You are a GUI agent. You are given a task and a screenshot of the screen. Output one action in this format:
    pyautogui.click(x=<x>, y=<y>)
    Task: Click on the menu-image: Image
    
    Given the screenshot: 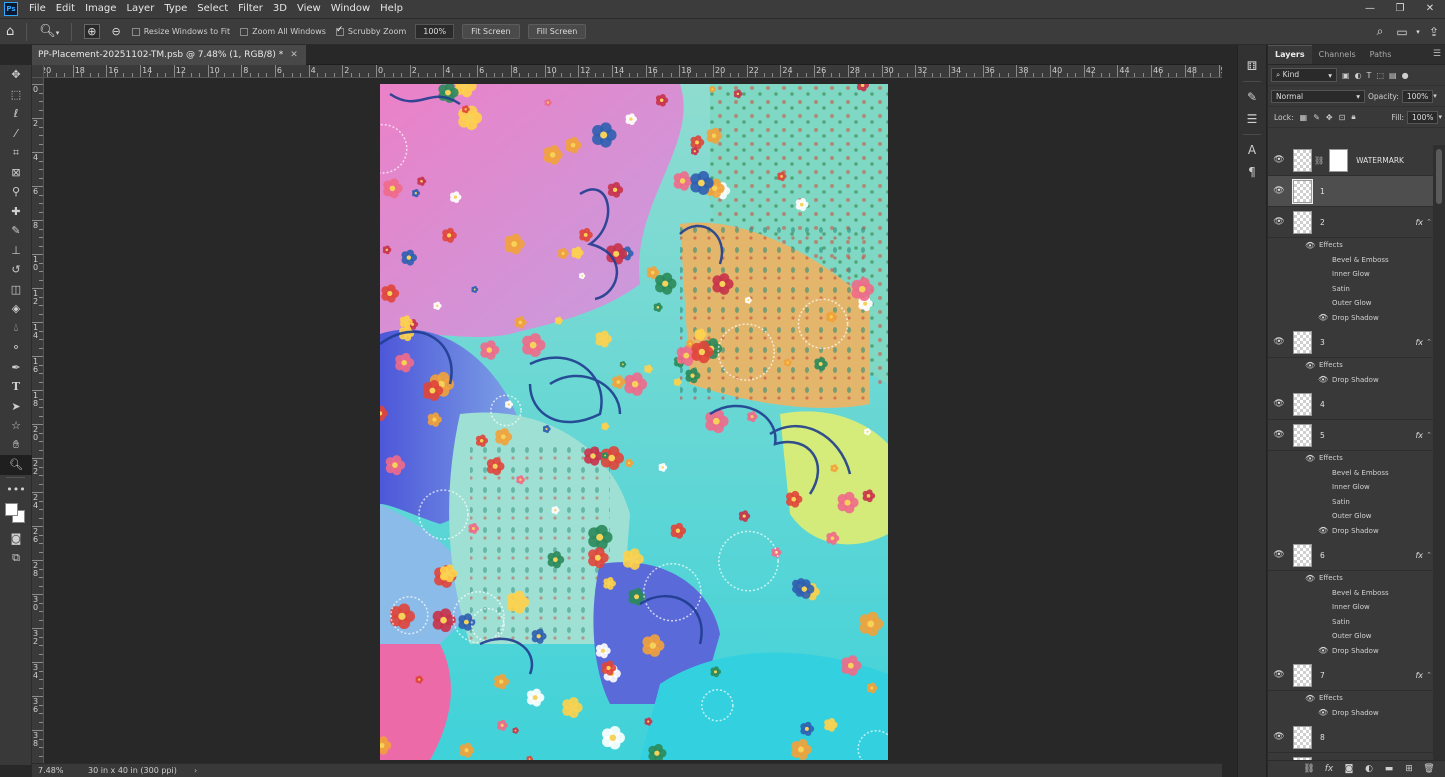 What is the action you would take?
    pyautogui.click(x=100, y=9)
    